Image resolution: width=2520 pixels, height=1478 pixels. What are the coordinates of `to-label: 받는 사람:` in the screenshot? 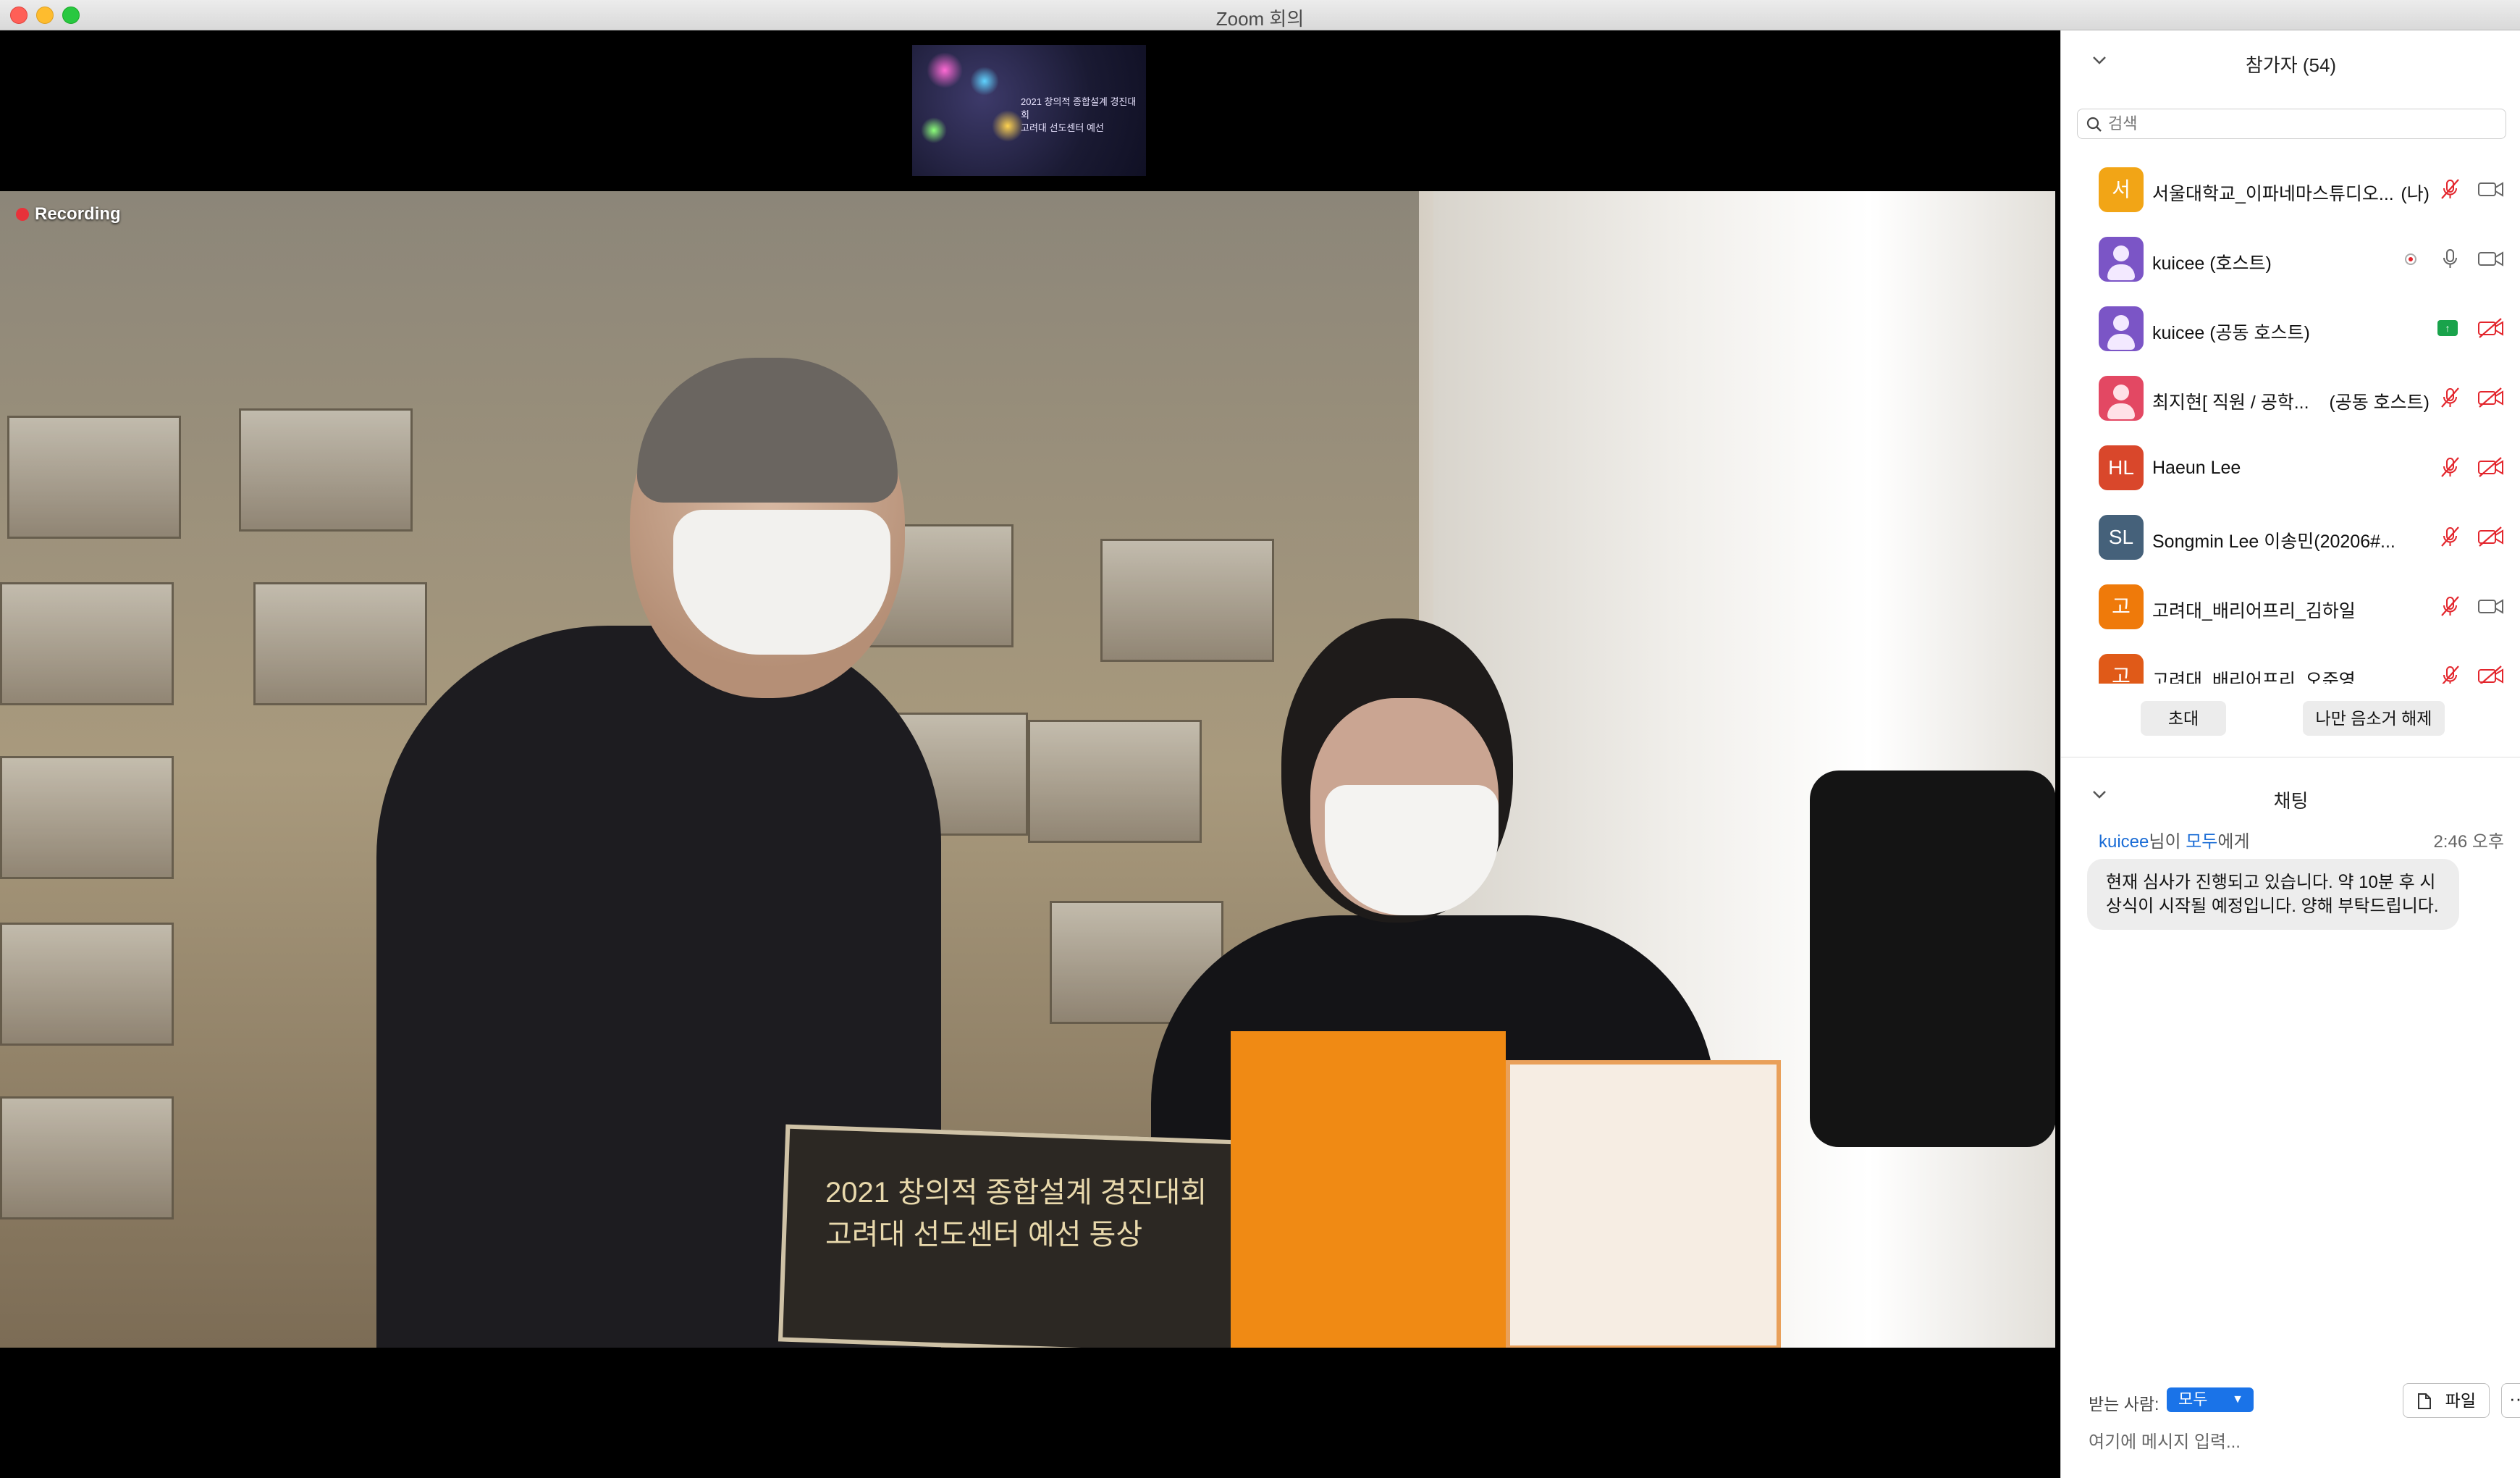 It's located at (2124, 1404).